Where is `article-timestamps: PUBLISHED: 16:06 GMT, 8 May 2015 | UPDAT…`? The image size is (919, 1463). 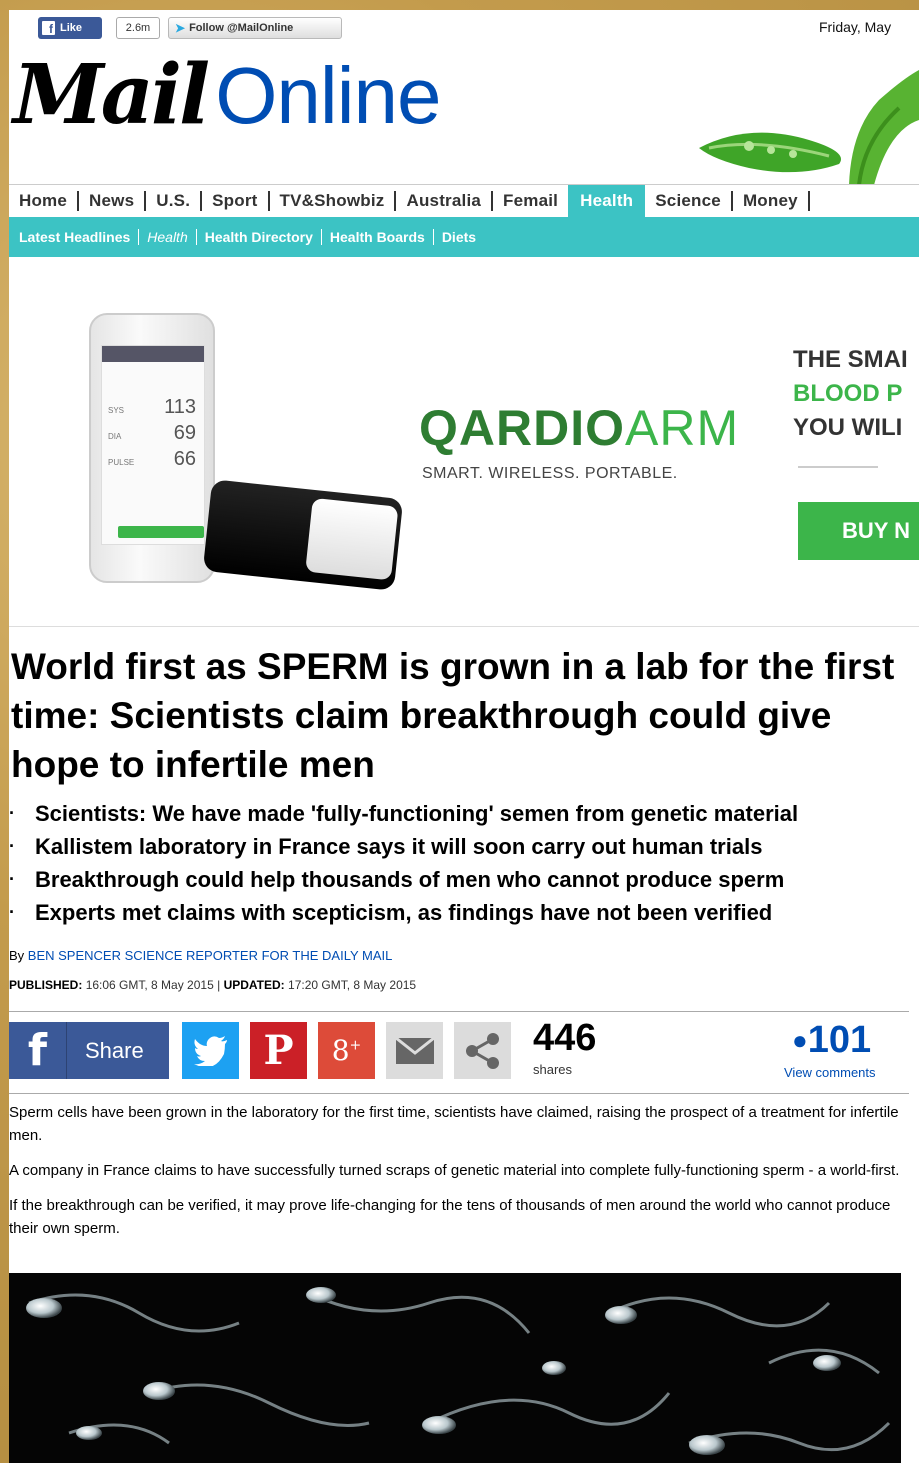
article-timestamps: PUBLISHED: 16:06 GMT, 8 May 2015 | UPDAT… is located at coordinates (213, 985).